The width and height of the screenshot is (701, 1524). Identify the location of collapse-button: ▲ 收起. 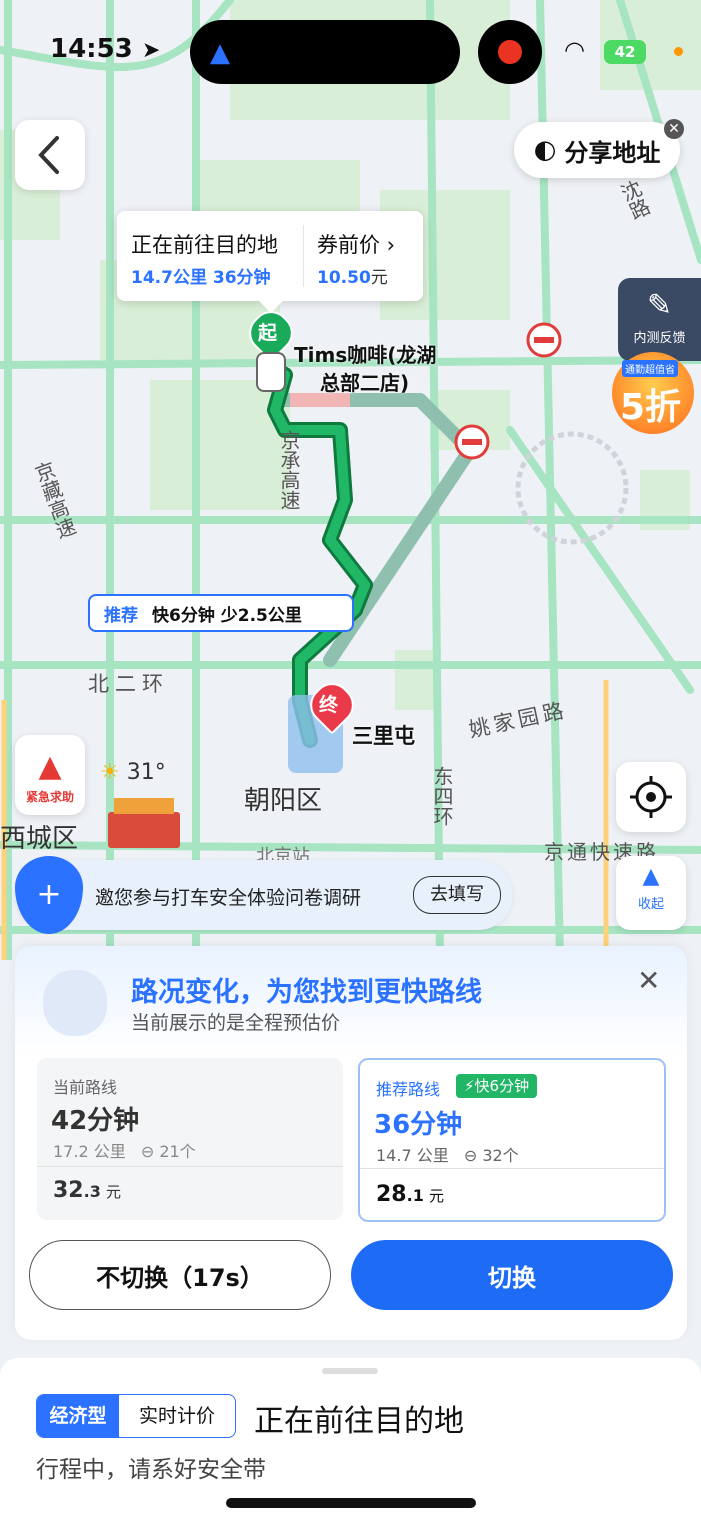
(651, 893).